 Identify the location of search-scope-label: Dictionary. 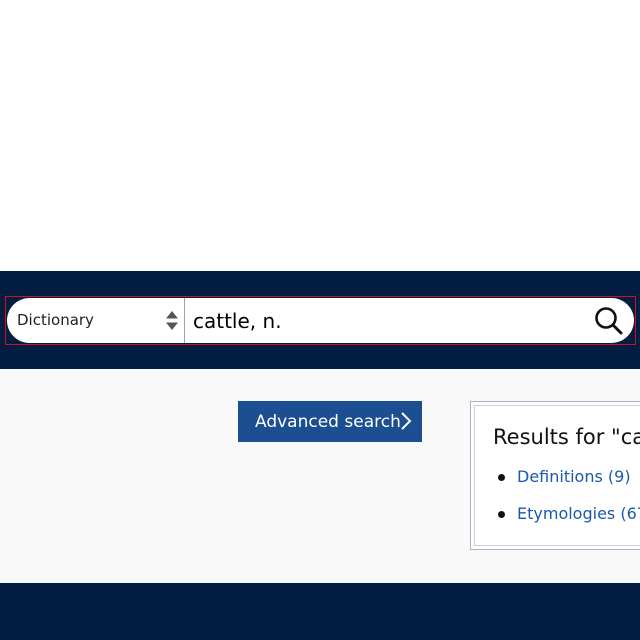
(55, 320).